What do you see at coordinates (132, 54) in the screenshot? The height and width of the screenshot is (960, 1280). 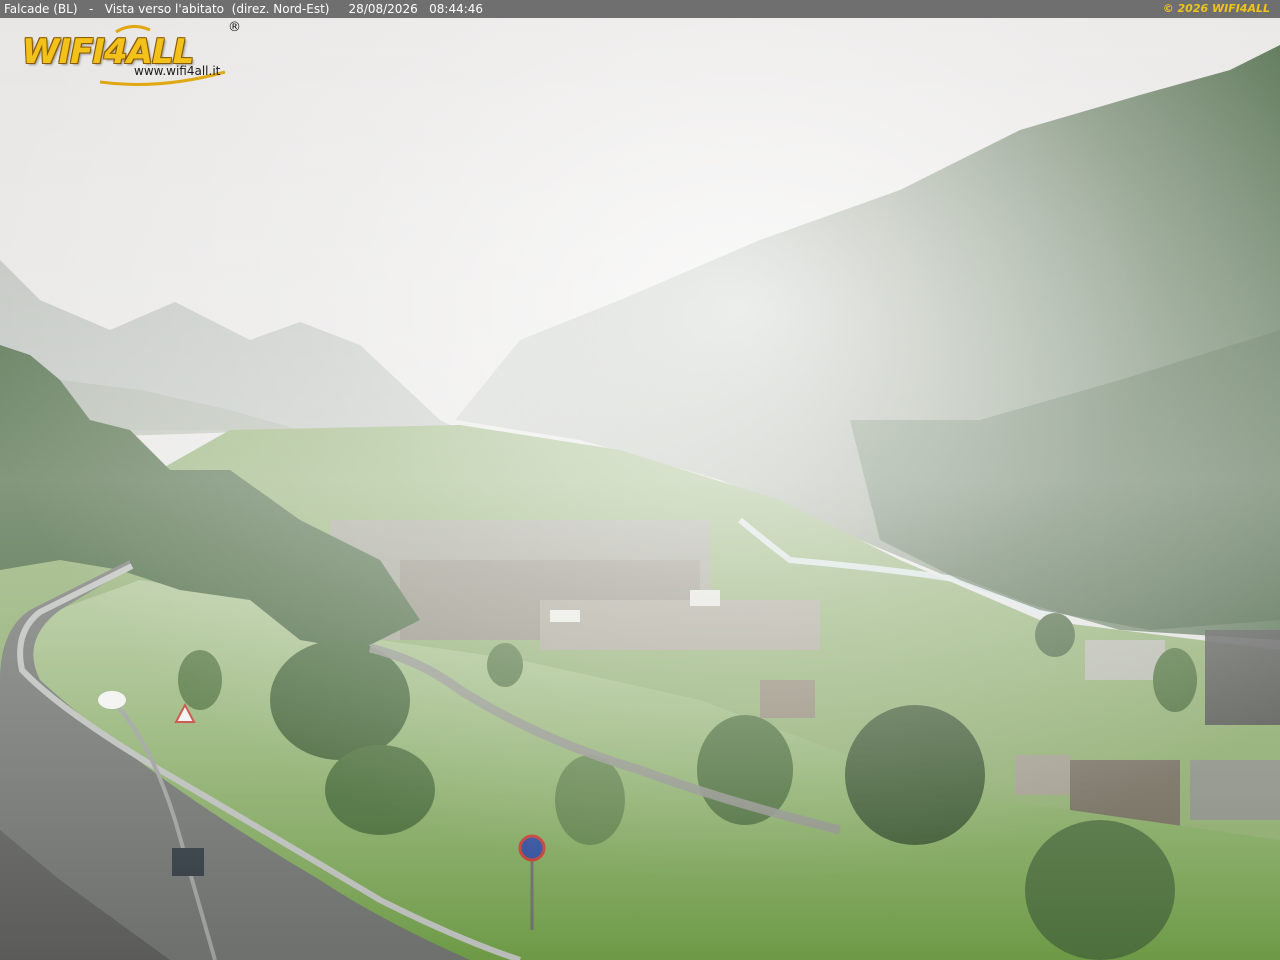 I see `wifi4all-logo: WIFI4ALL ® www.wifi4all.it` at bounding box center [132, 54].